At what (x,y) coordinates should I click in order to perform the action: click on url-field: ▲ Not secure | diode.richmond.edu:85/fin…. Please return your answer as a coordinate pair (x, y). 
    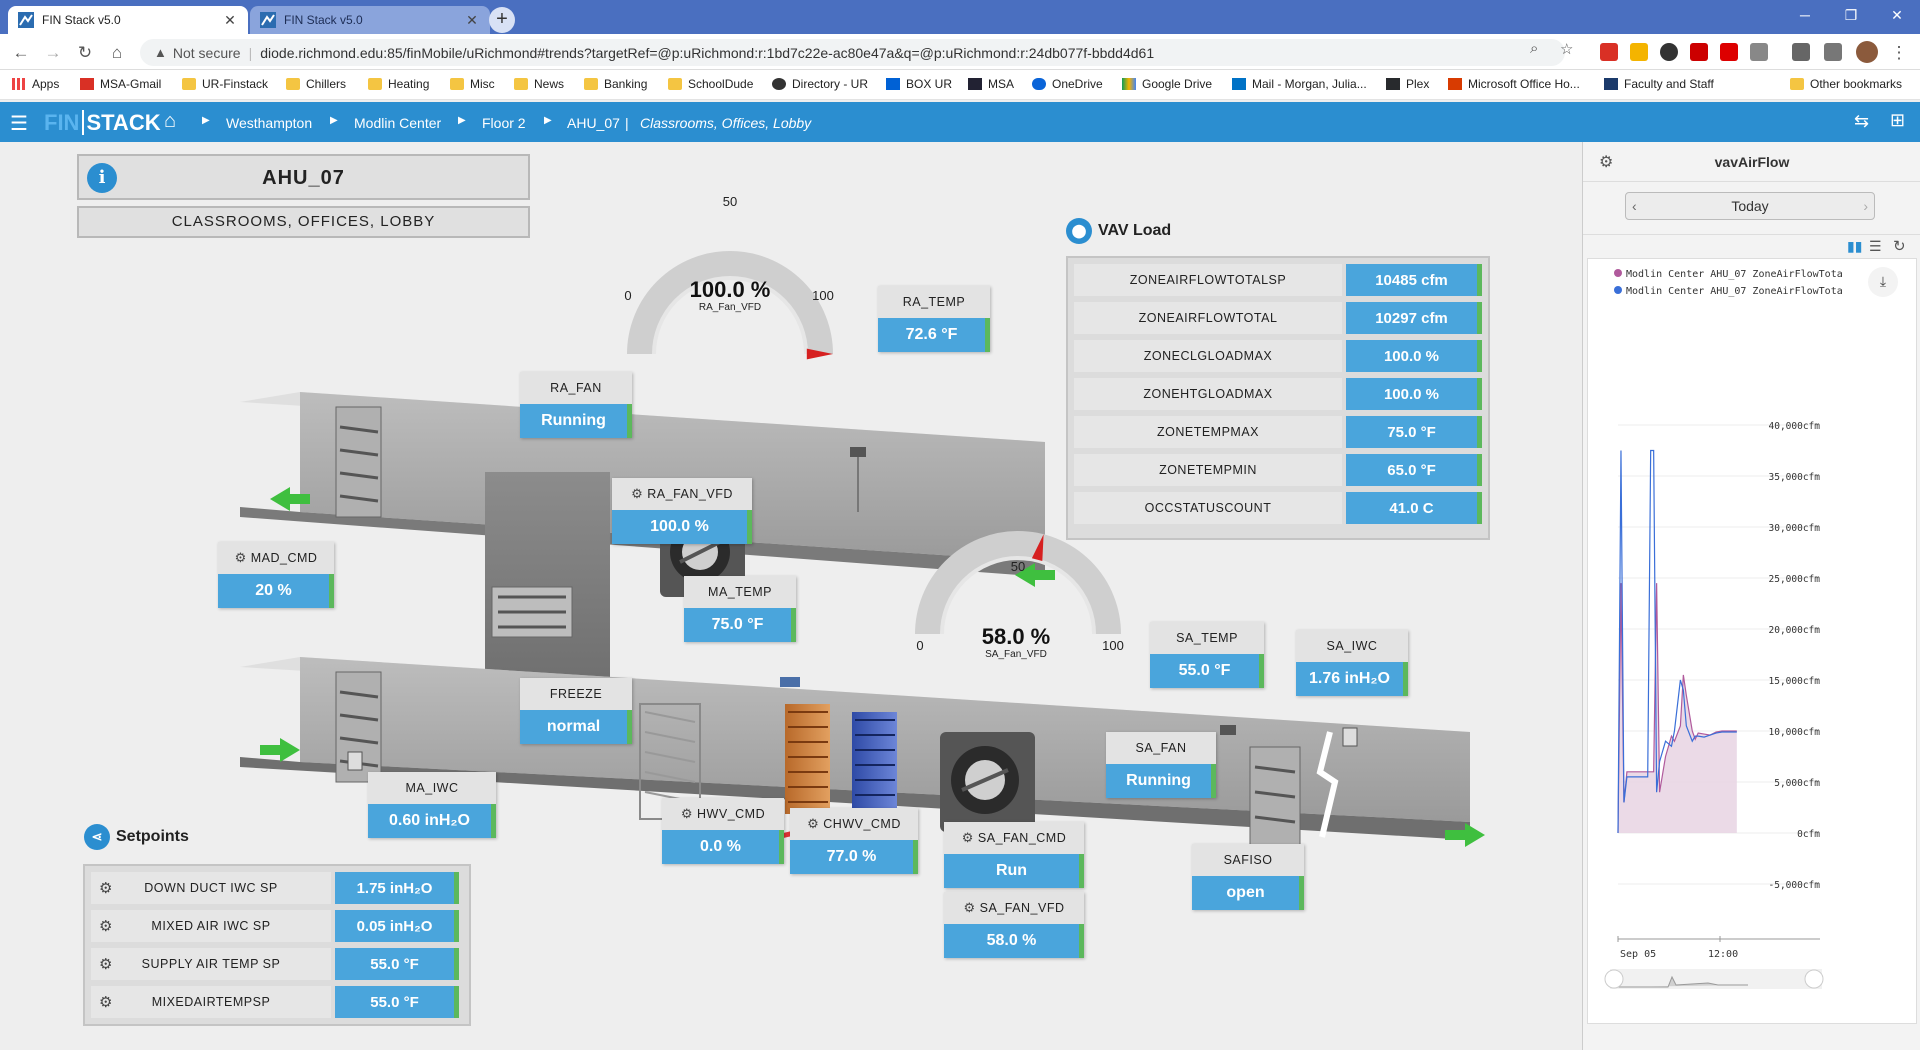
    Looking at the image, I should click on (852, 52).